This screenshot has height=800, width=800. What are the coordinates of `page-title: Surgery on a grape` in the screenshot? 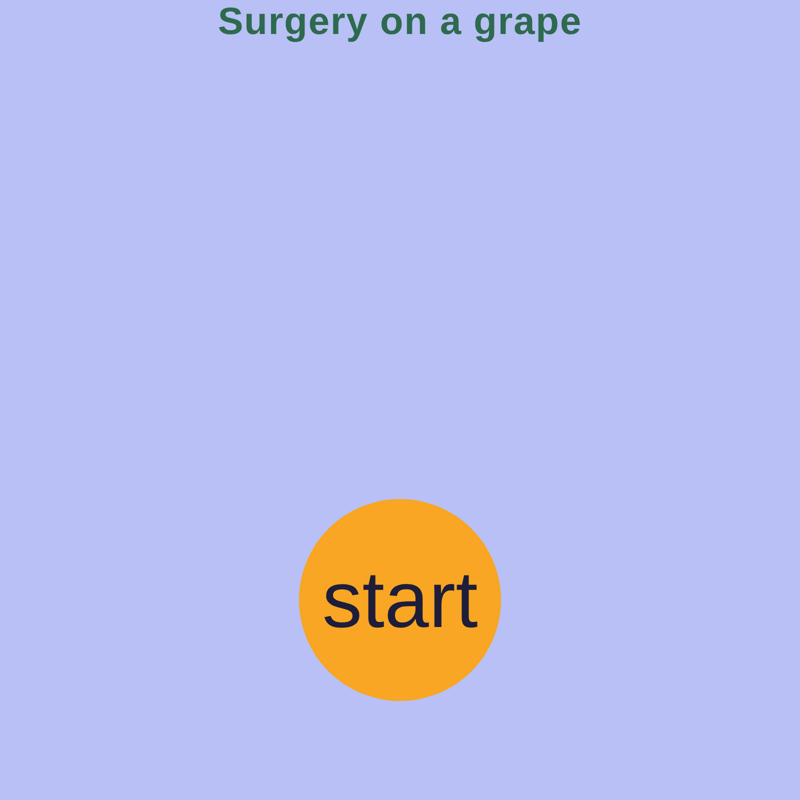 It's located at (400, 22).